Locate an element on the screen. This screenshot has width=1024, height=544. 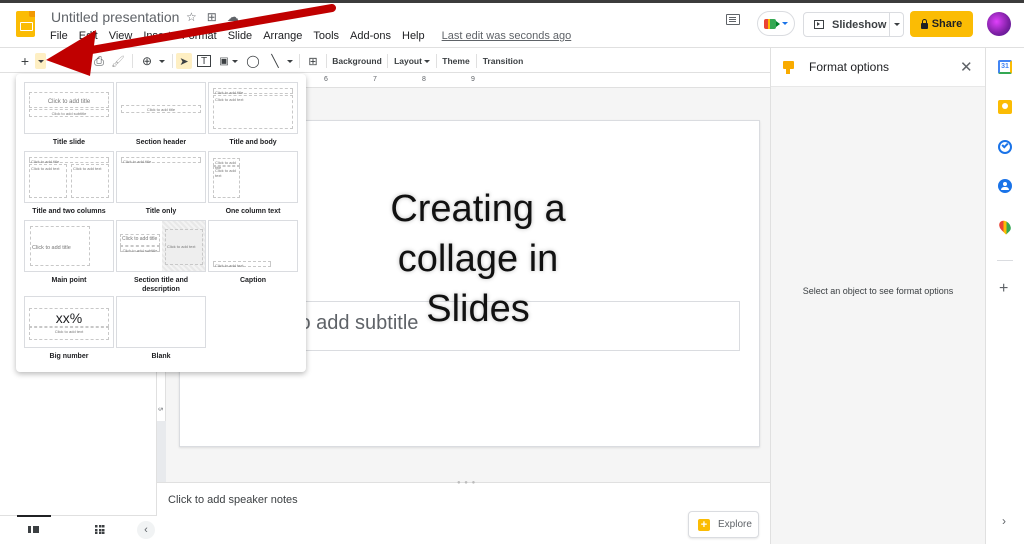
background-button: Background is located at coordinates (357, 61).